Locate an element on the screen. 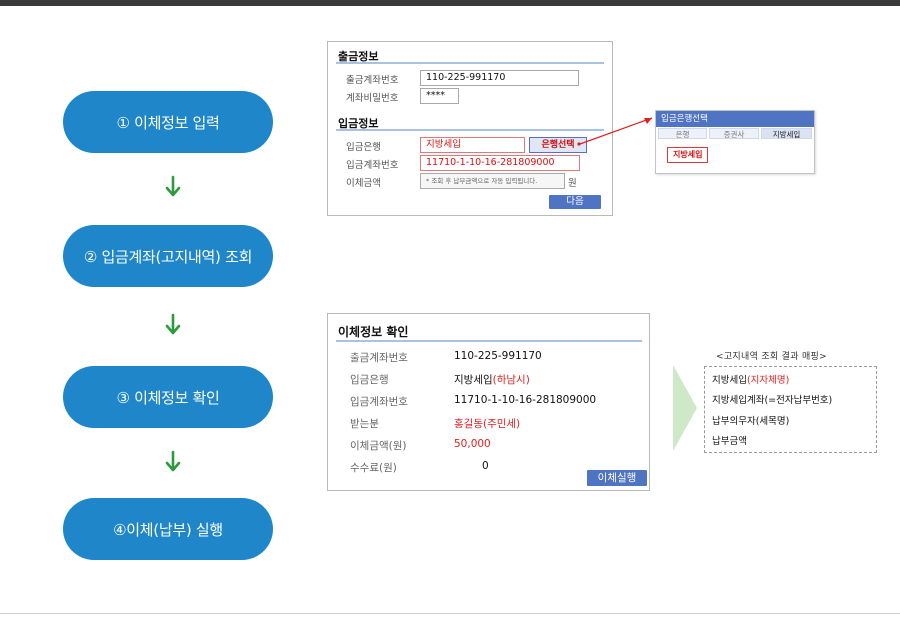 This screenshot has height=624, width=900. row-label: 입금계좌번호 is located at coordinates (379, 402).